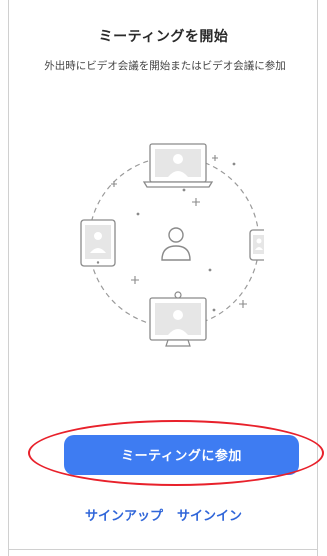 This screenshot has width=327, height=556. What do you see at coordinates (163, 549) in the screenshot?
I see `frame-bottom-edge` at bounding box center [163, 549].